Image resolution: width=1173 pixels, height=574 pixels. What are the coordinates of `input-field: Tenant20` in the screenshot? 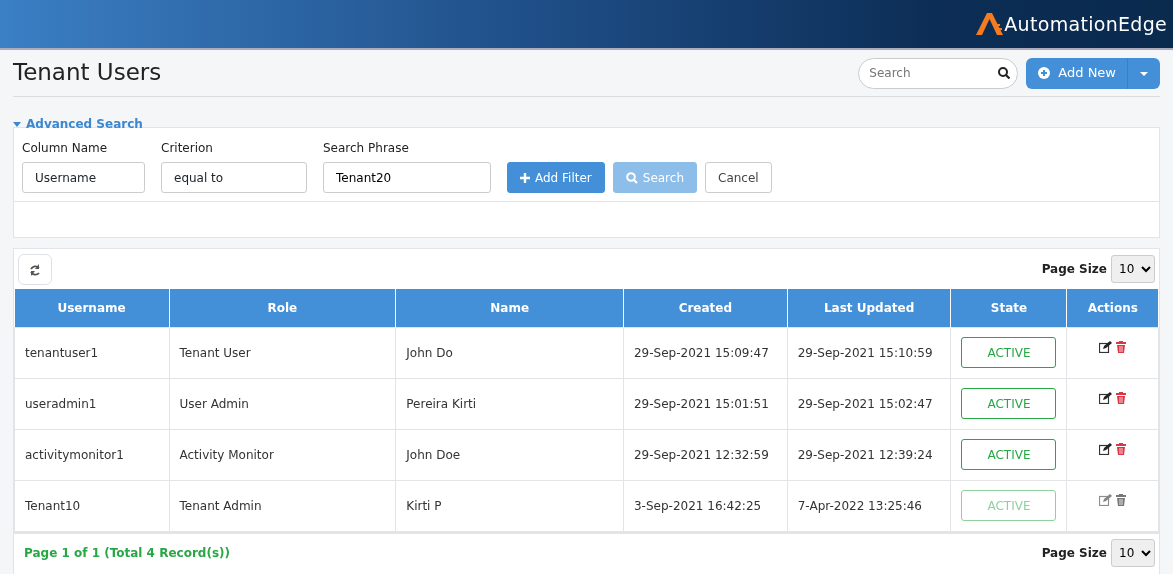 It's located at (407, 177).